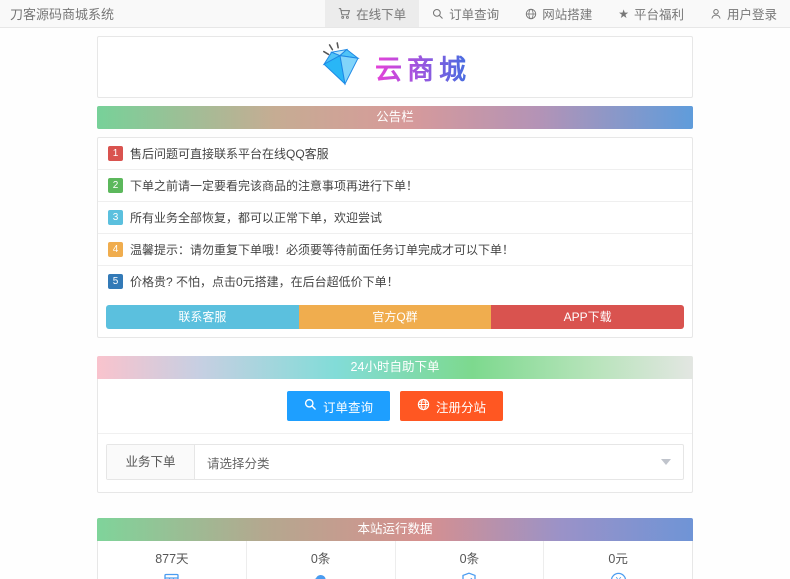 The width and height of the screenshot is (790, 579). What do you see at coordinates (264, 282) in the screenshot?
I see `notice-text: 价格贵? 不怕，点击0元搭建，在后台超低价下单！` at bounding box center [264, 282].